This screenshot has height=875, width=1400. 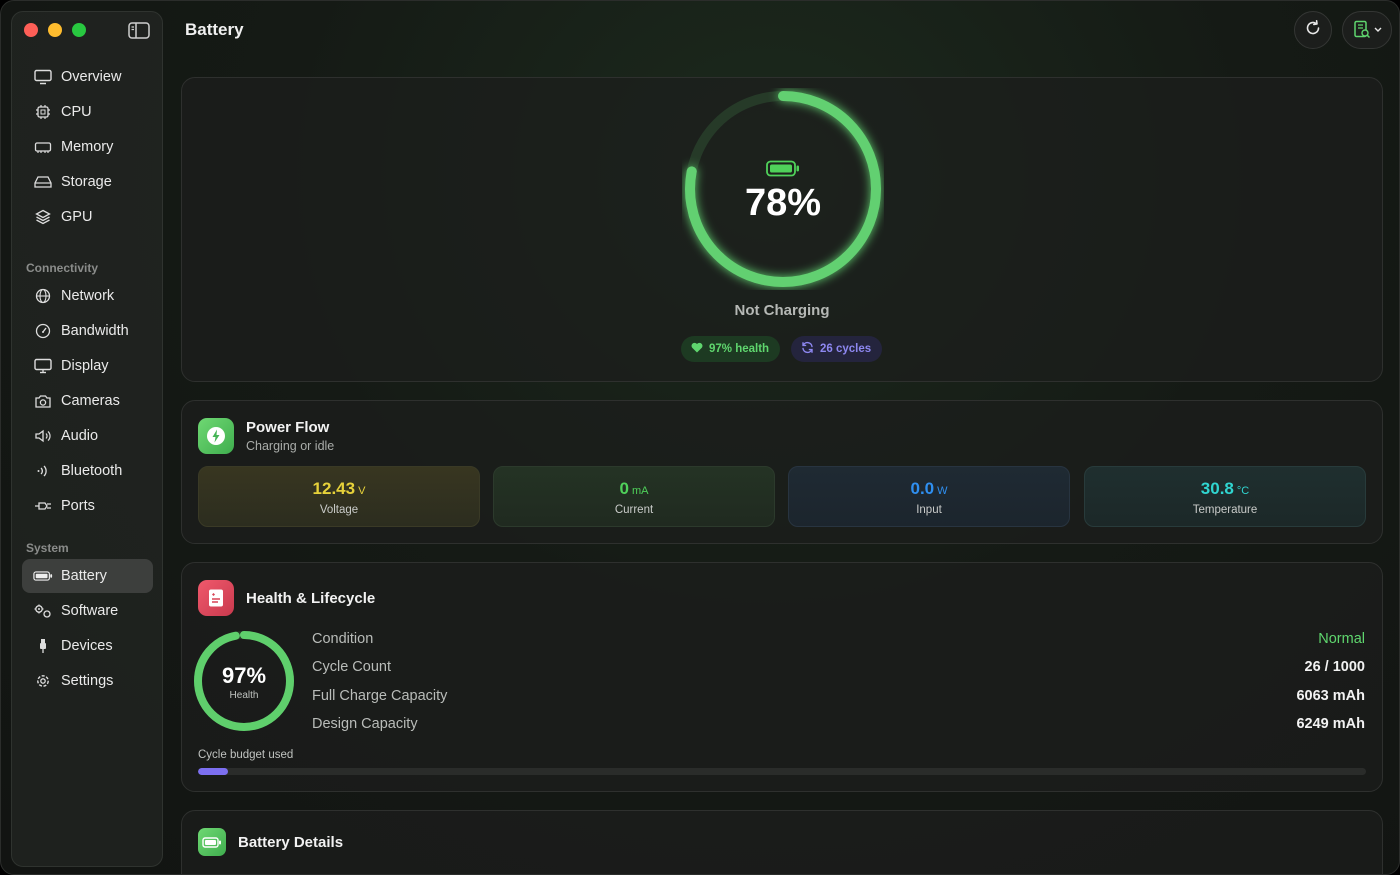 I want to click on full-charge-capacity-label: Full Charge Capacity, so click(x=380, y=696).